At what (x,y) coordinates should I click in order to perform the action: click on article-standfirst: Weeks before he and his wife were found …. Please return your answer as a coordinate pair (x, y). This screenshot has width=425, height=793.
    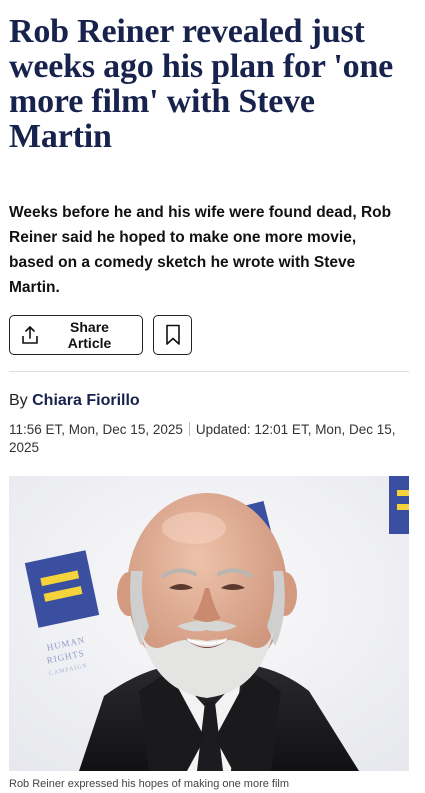
    Looking at the image, I should click on (200, 250).